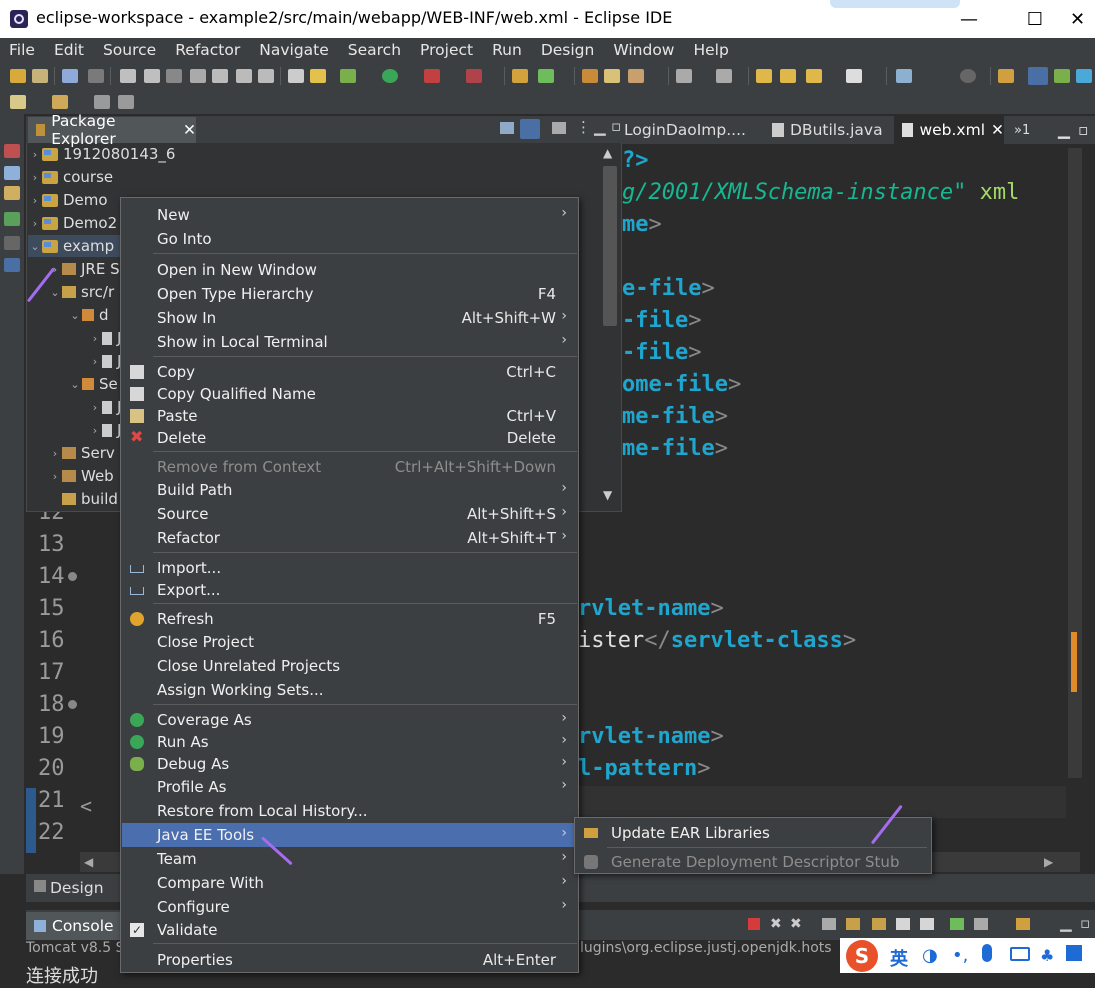  Describe the element at coordinates (349, 666) in the screenshot. I see `menu-item-close-unrelated-projects: Close Unrelated Projects` at that location.